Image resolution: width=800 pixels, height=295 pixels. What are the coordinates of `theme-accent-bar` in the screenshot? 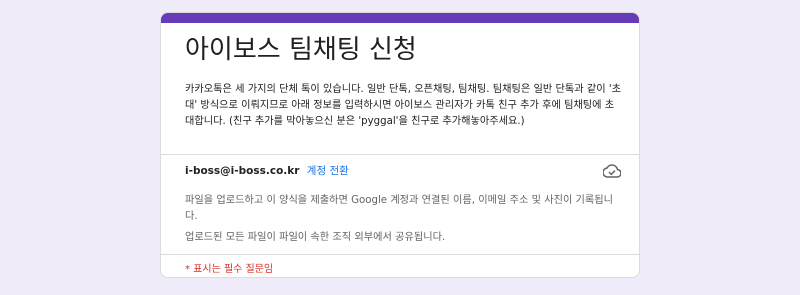 It's located at (400, 18).